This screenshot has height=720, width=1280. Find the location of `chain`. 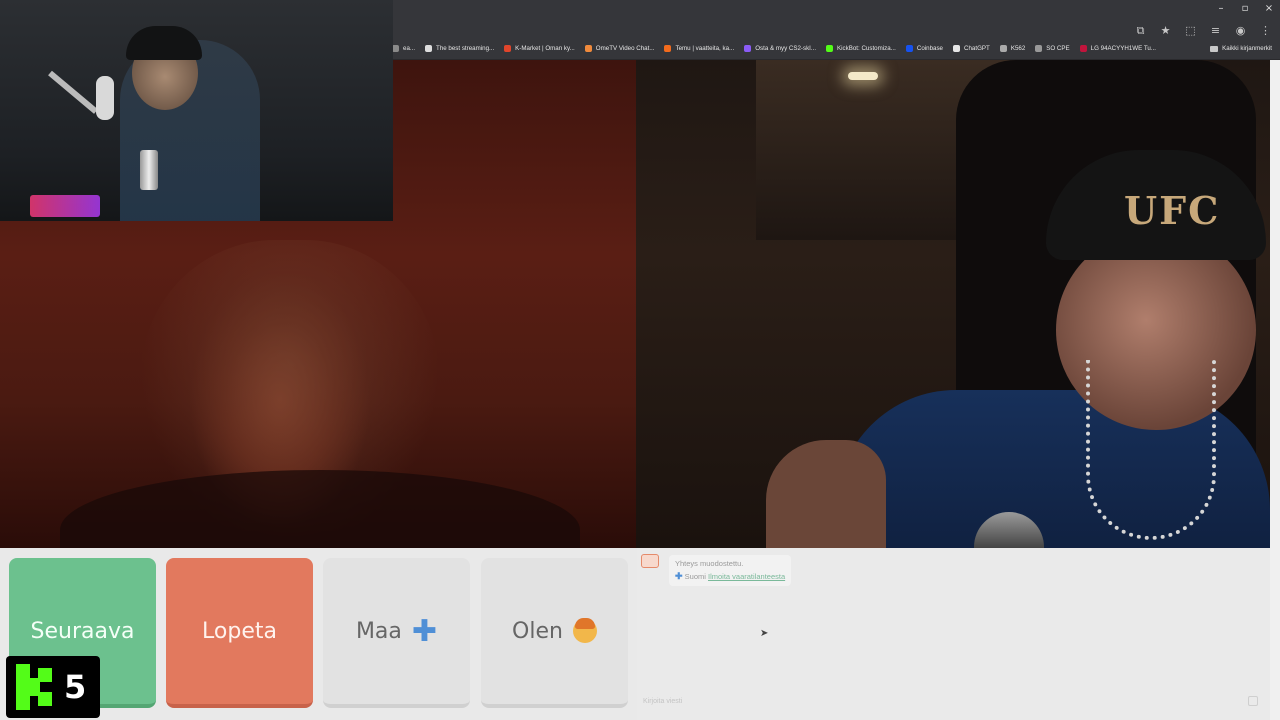

chain is located at coordinates (1151, 450).